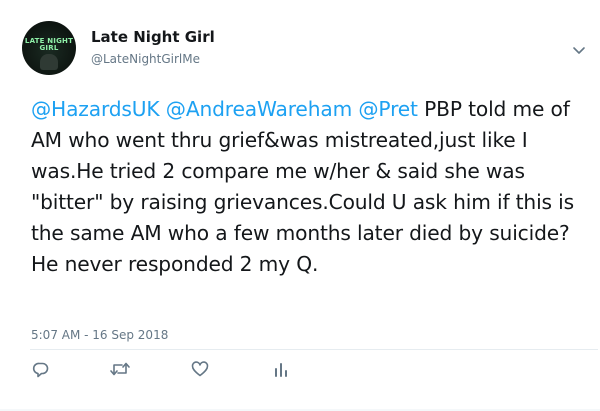  I want to click on heart-icon, so click(200, 369).